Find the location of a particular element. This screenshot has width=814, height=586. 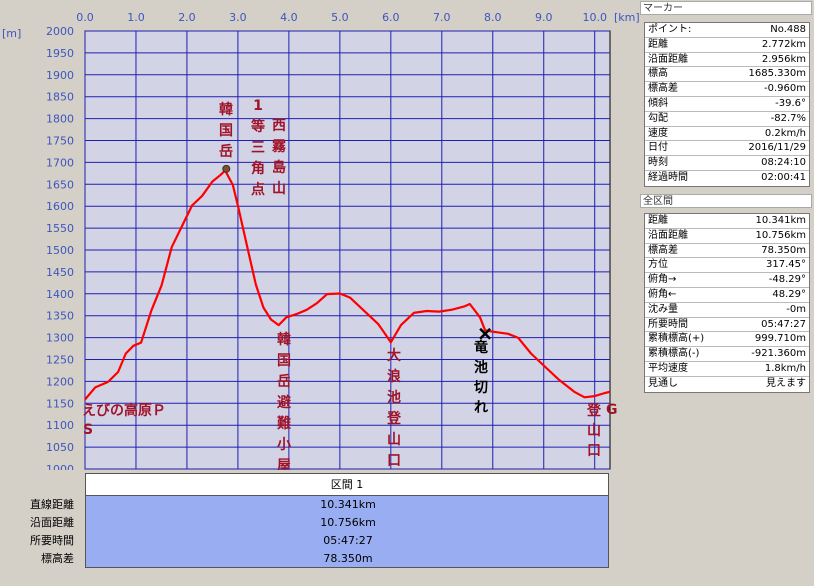

x-tick-label: 7.0 is located at coordinates (442, 17).